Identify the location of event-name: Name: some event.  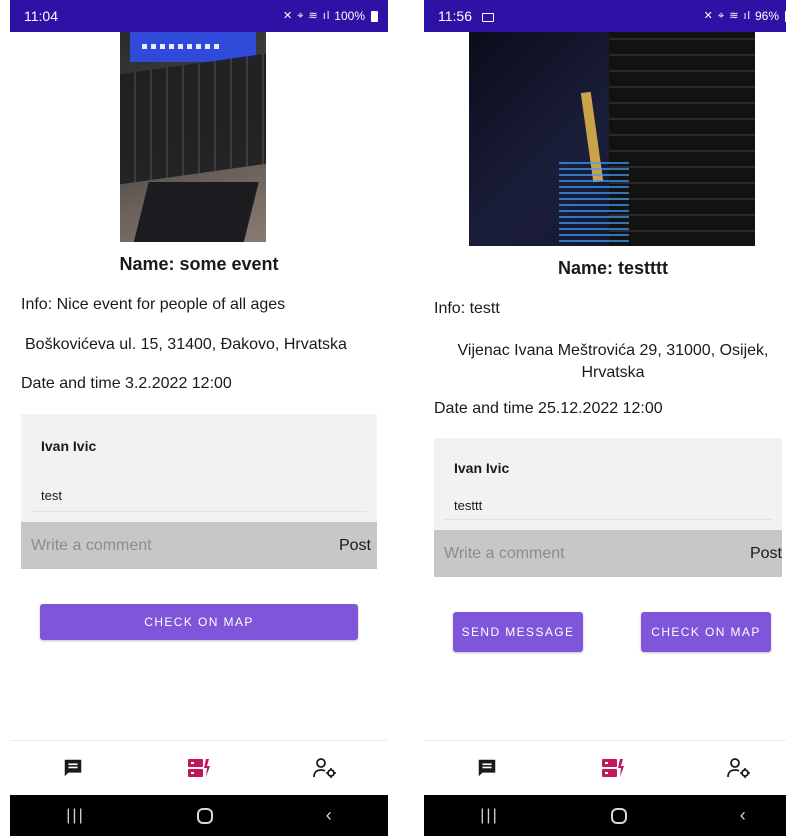
(199, 264).